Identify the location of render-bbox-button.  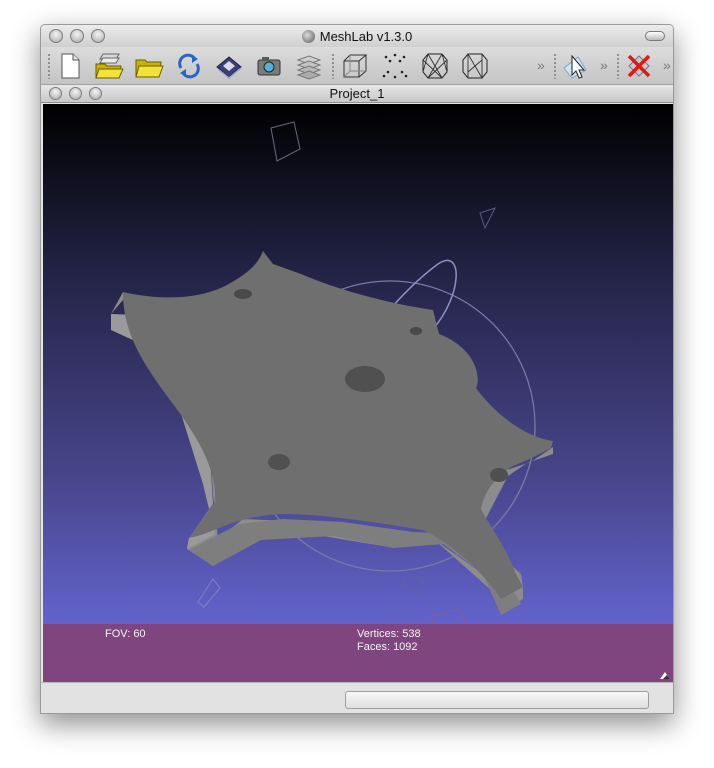
(355, 66).